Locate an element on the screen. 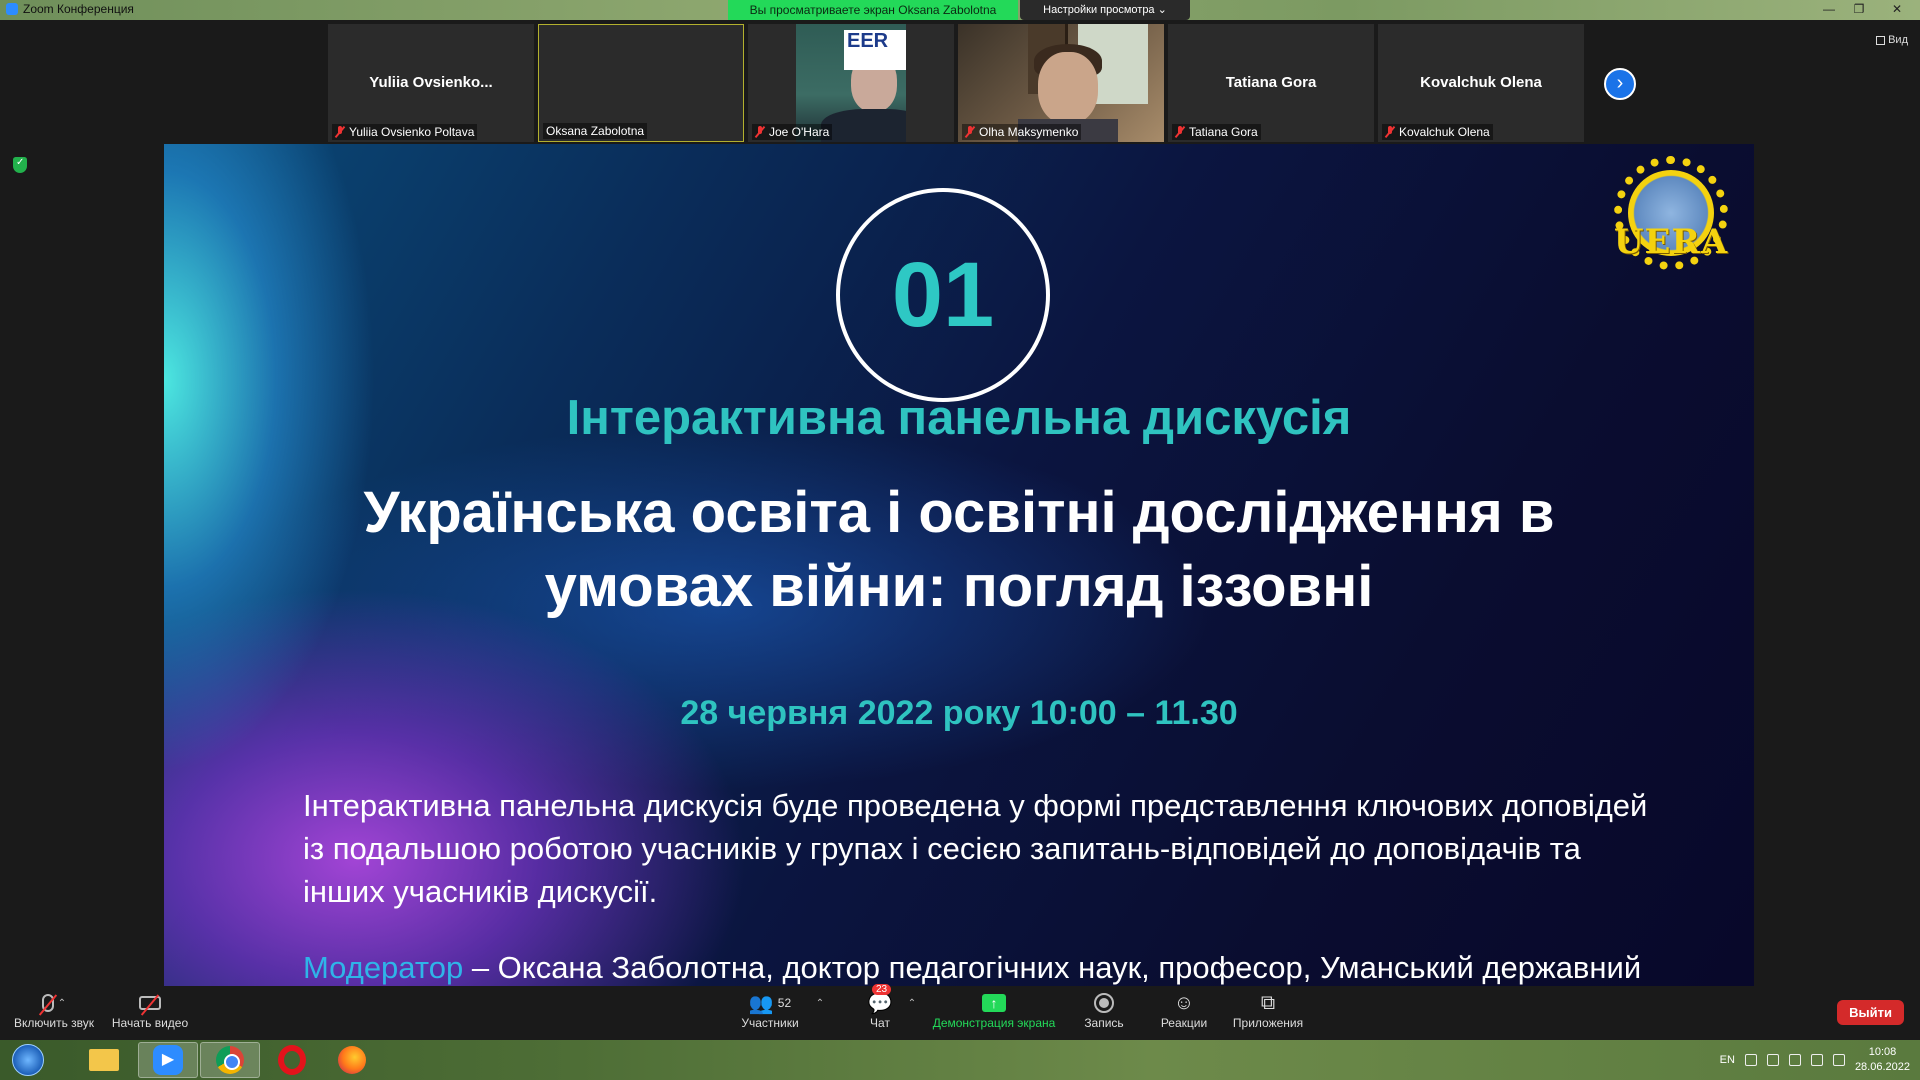 The width and height of the screenshot is (1920, 1080). participant-tile: Olha Maksymenko is located at coordinates (1061, 83).